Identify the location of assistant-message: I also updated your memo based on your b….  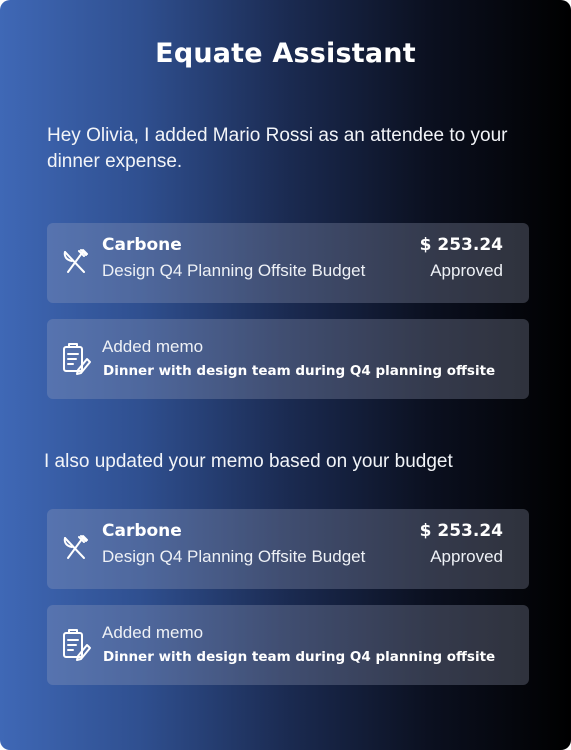
(248, 461).